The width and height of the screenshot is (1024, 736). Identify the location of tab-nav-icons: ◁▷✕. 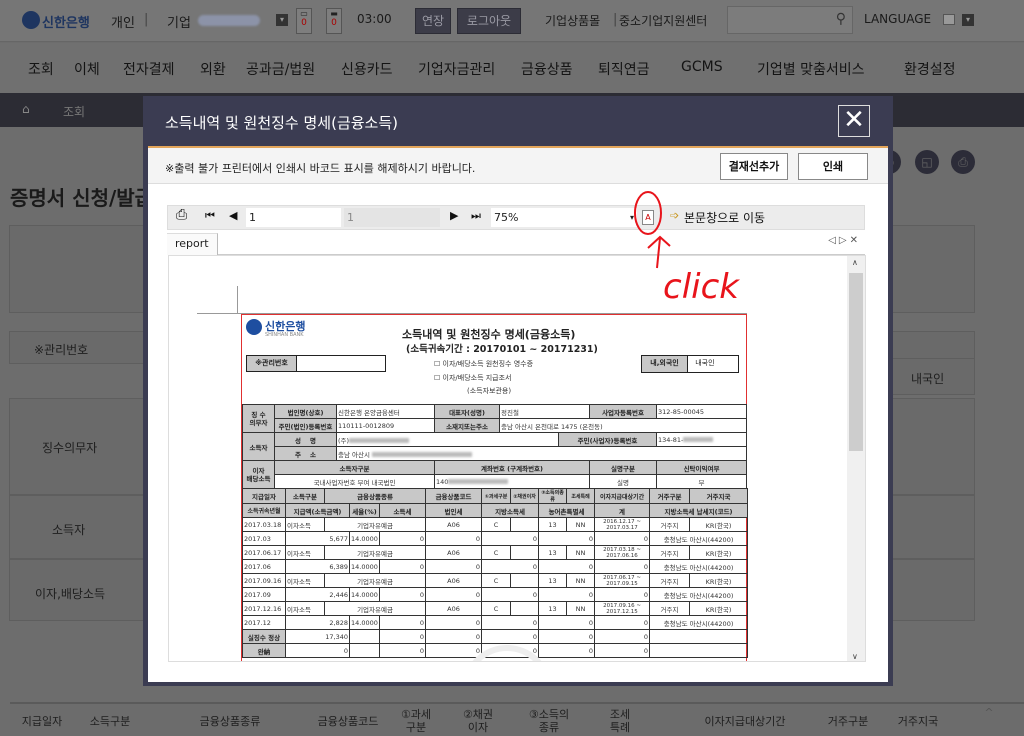
(844, 240).